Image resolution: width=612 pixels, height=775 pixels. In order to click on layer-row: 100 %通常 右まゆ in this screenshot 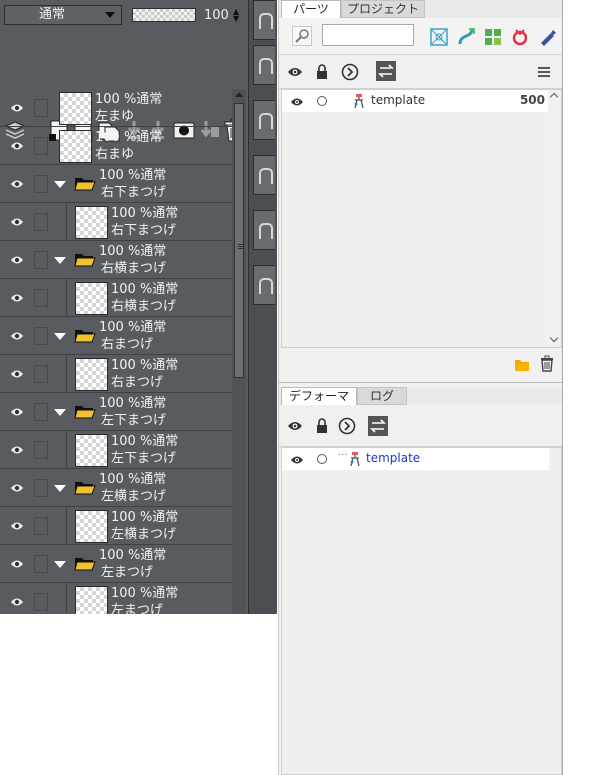, I will do `click(116, 146)`.